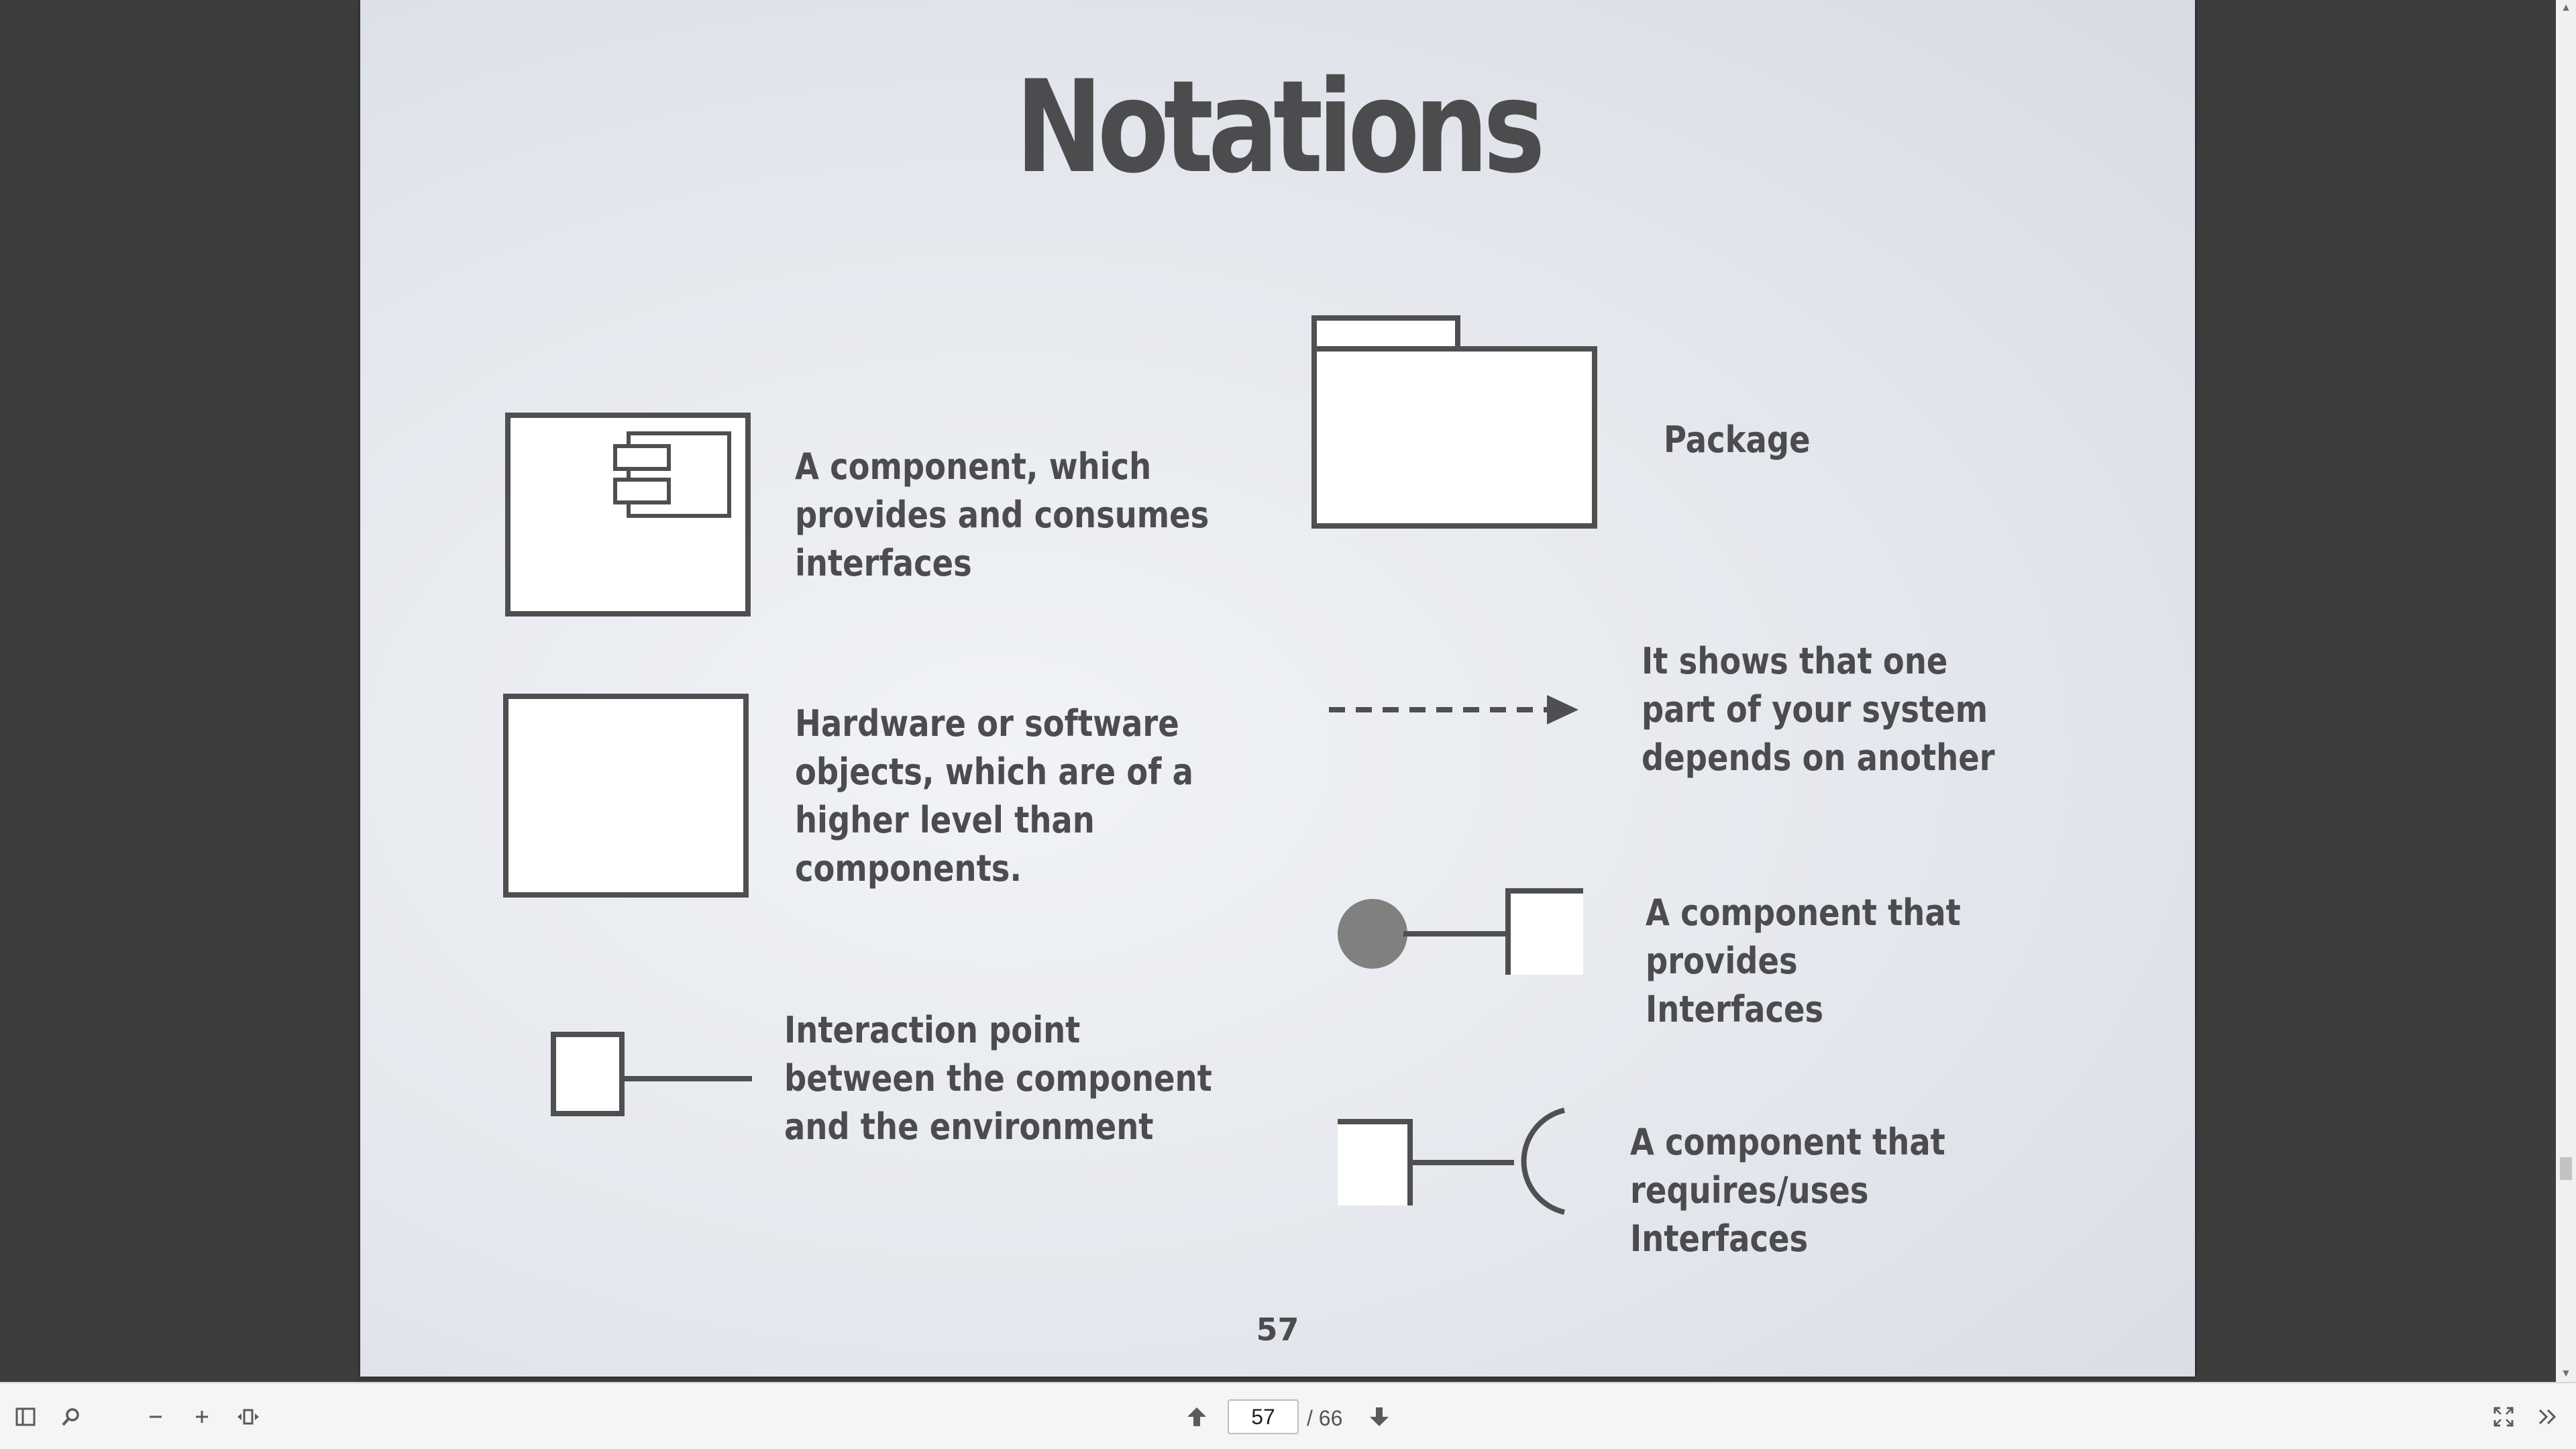  Describe the element at coordinates (626, 796) in the screenshot. I see `node-notation-icon` at that location.